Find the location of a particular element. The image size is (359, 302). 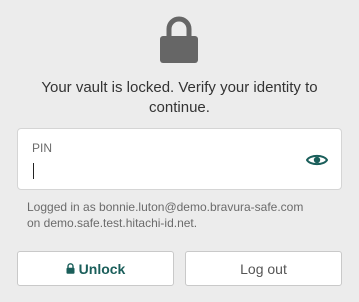

eye-icon is located at coordinates (317, 160).